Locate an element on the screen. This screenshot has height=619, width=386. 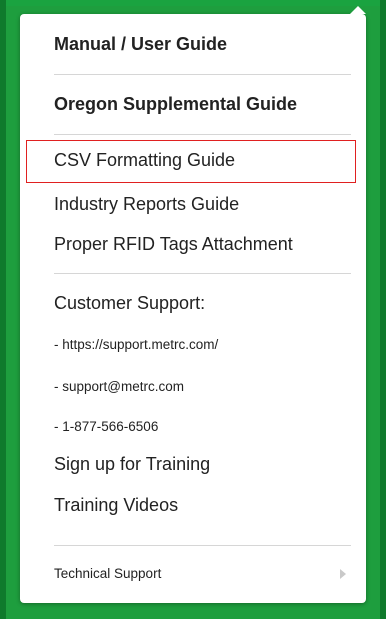
menu-item-industry-reports-guide: Industry Reports Guide is located at coordinates (193, 204).